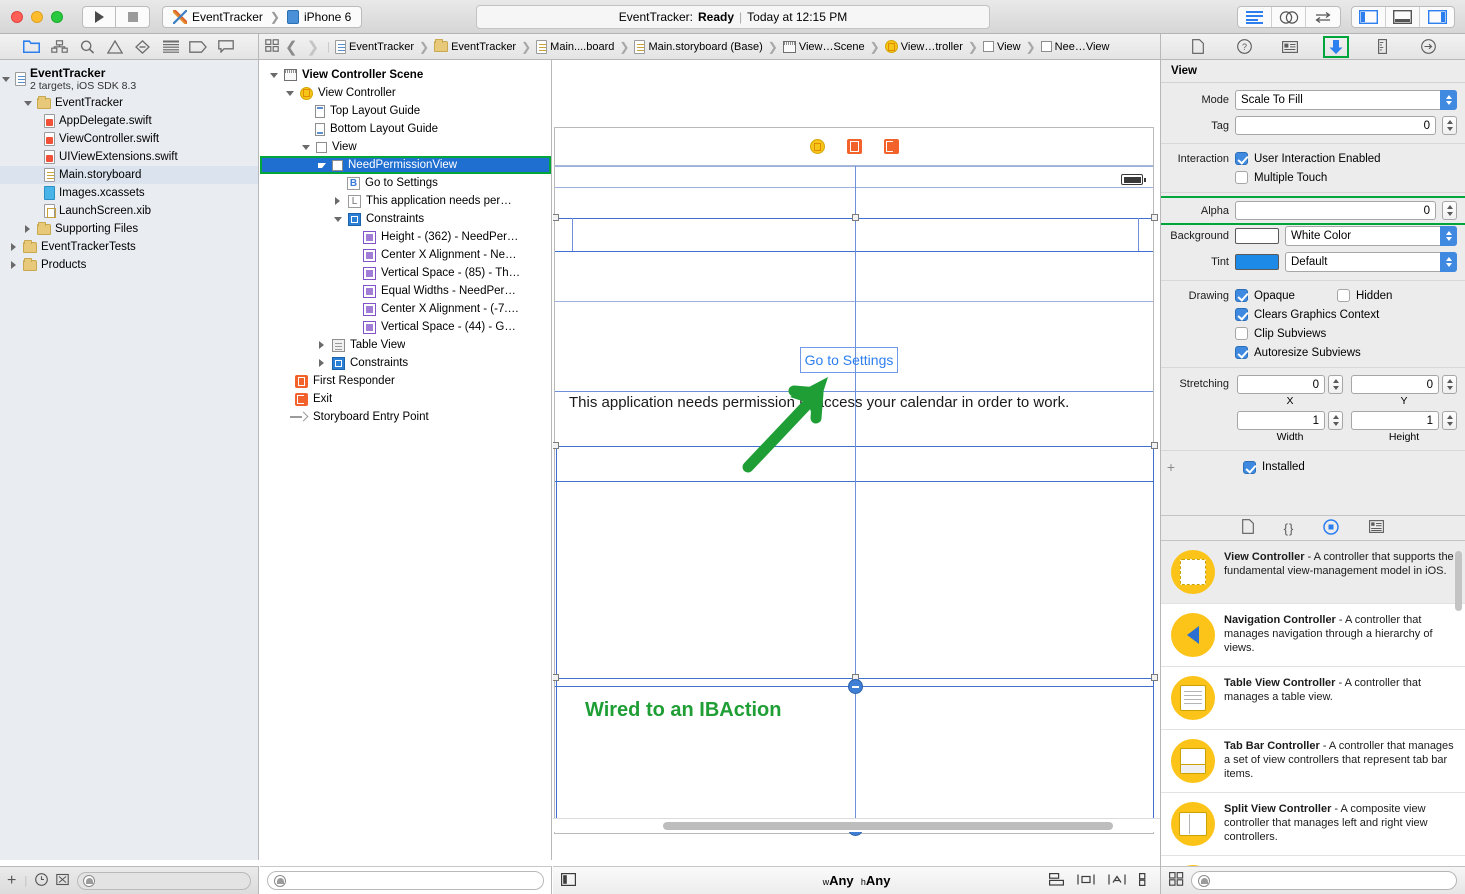  What do you see at coordinates (1313, 861) in the screenshot?
I see `list-item: Page View Controller - Presents a` at bounding box center [1313, 861].